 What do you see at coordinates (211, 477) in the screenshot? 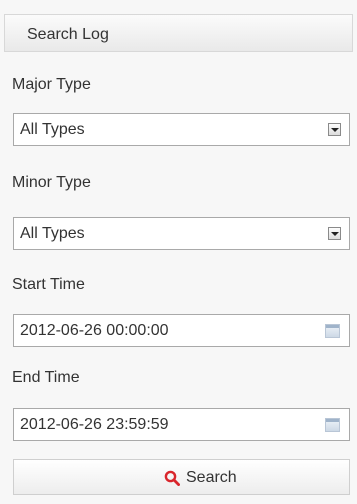
I see `search-button-label: Search` at bounding box center [211, 477].